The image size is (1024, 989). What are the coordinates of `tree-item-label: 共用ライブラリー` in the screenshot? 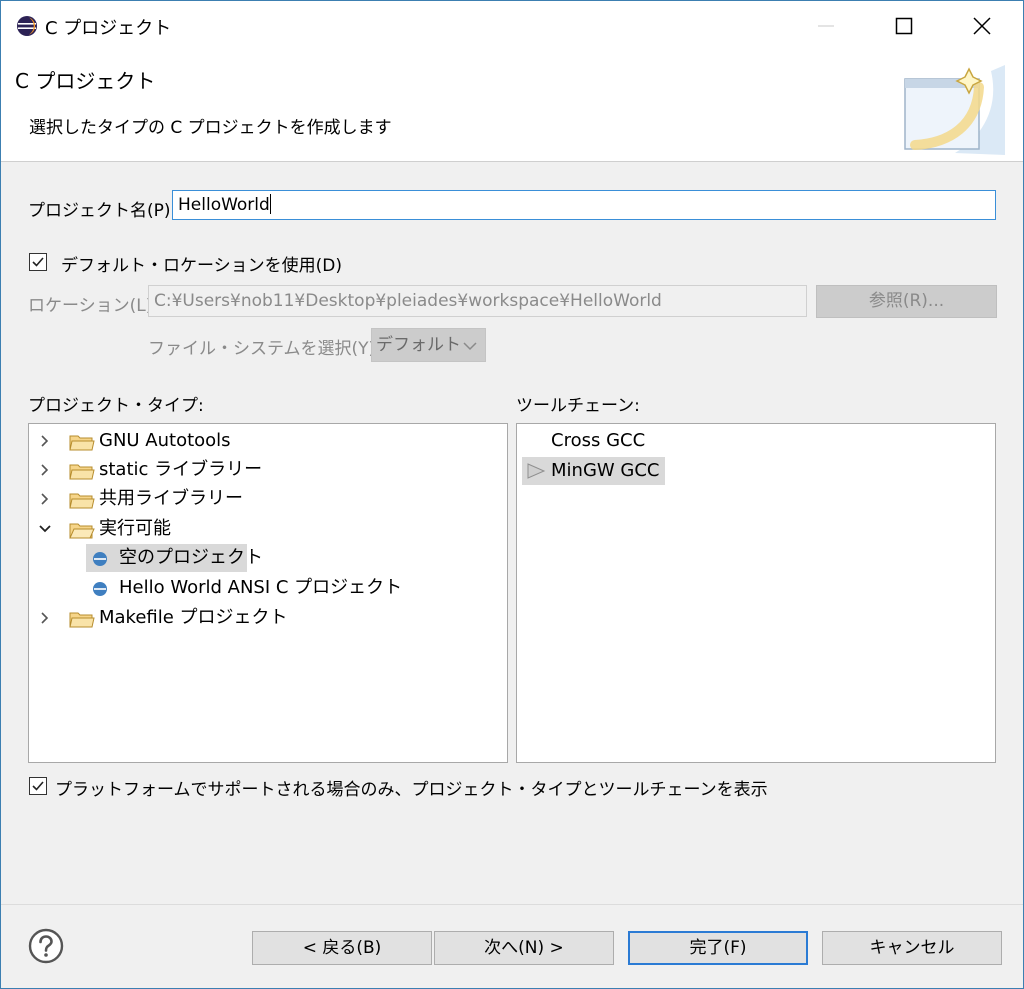 It's located at (171, 498).